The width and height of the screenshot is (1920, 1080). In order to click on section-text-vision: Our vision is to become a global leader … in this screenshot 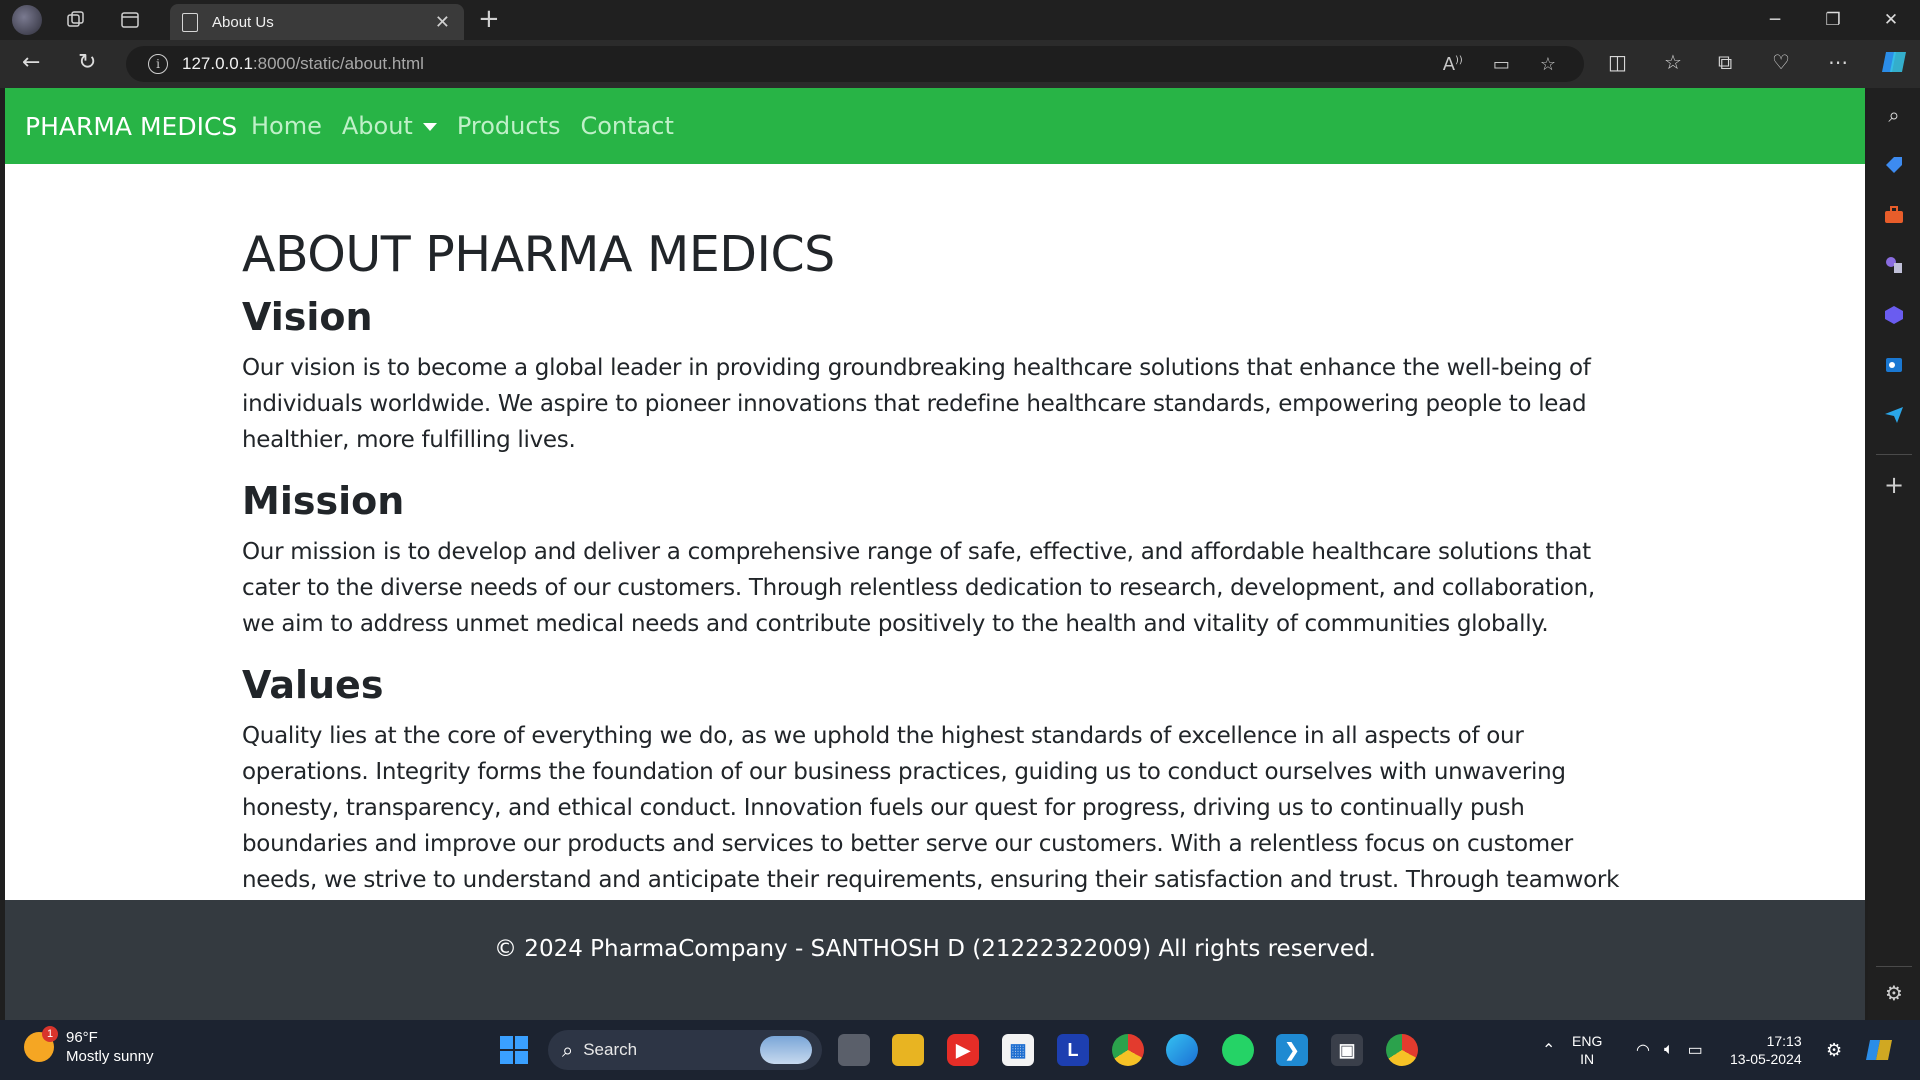, I will do `click(916, 404)`.